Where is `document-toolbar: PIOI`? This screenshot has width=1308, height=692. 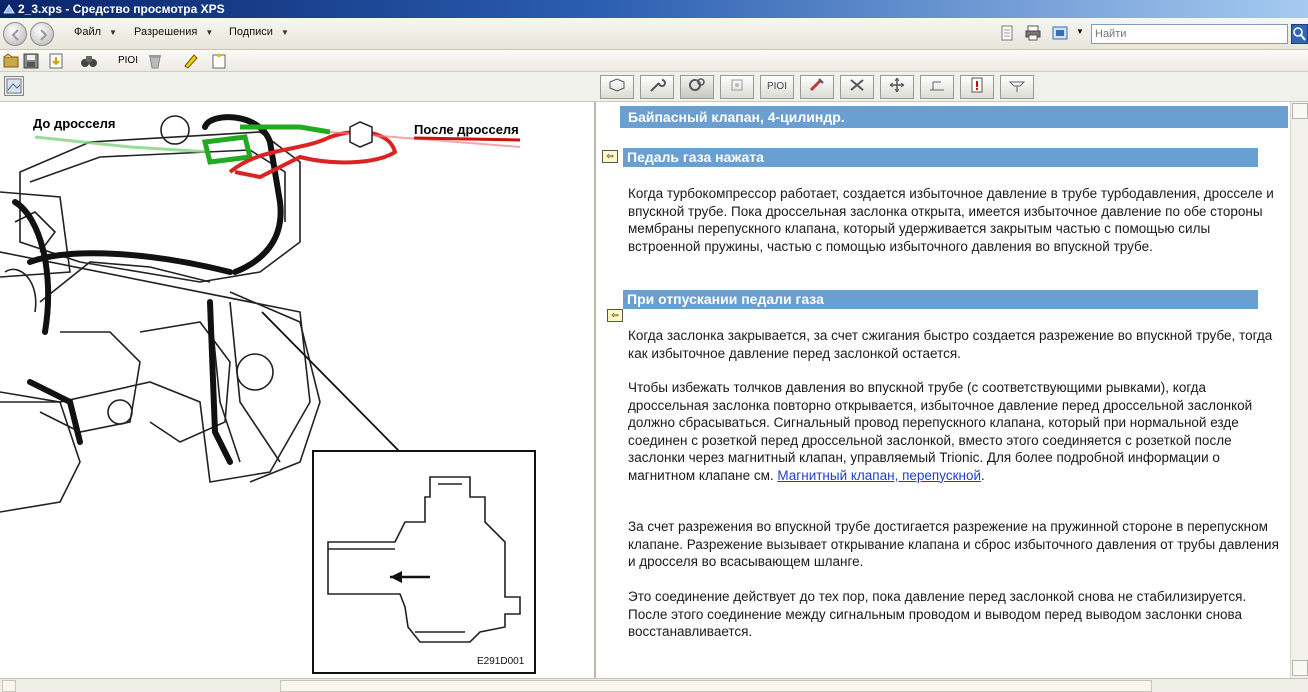 document-toolbar: PIOI is located at coordinates (654, 61).